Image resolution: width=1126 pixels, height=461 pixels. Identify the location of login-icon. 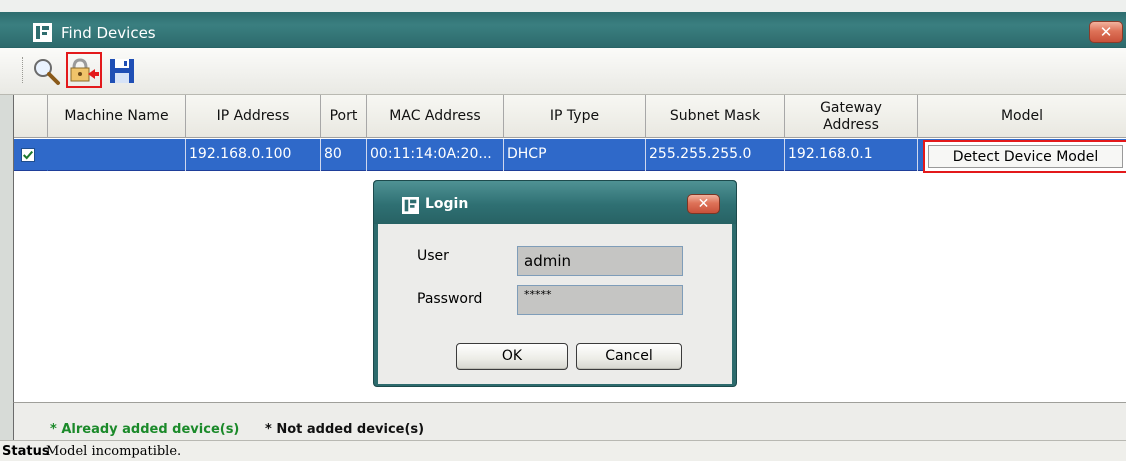
(84, 70).